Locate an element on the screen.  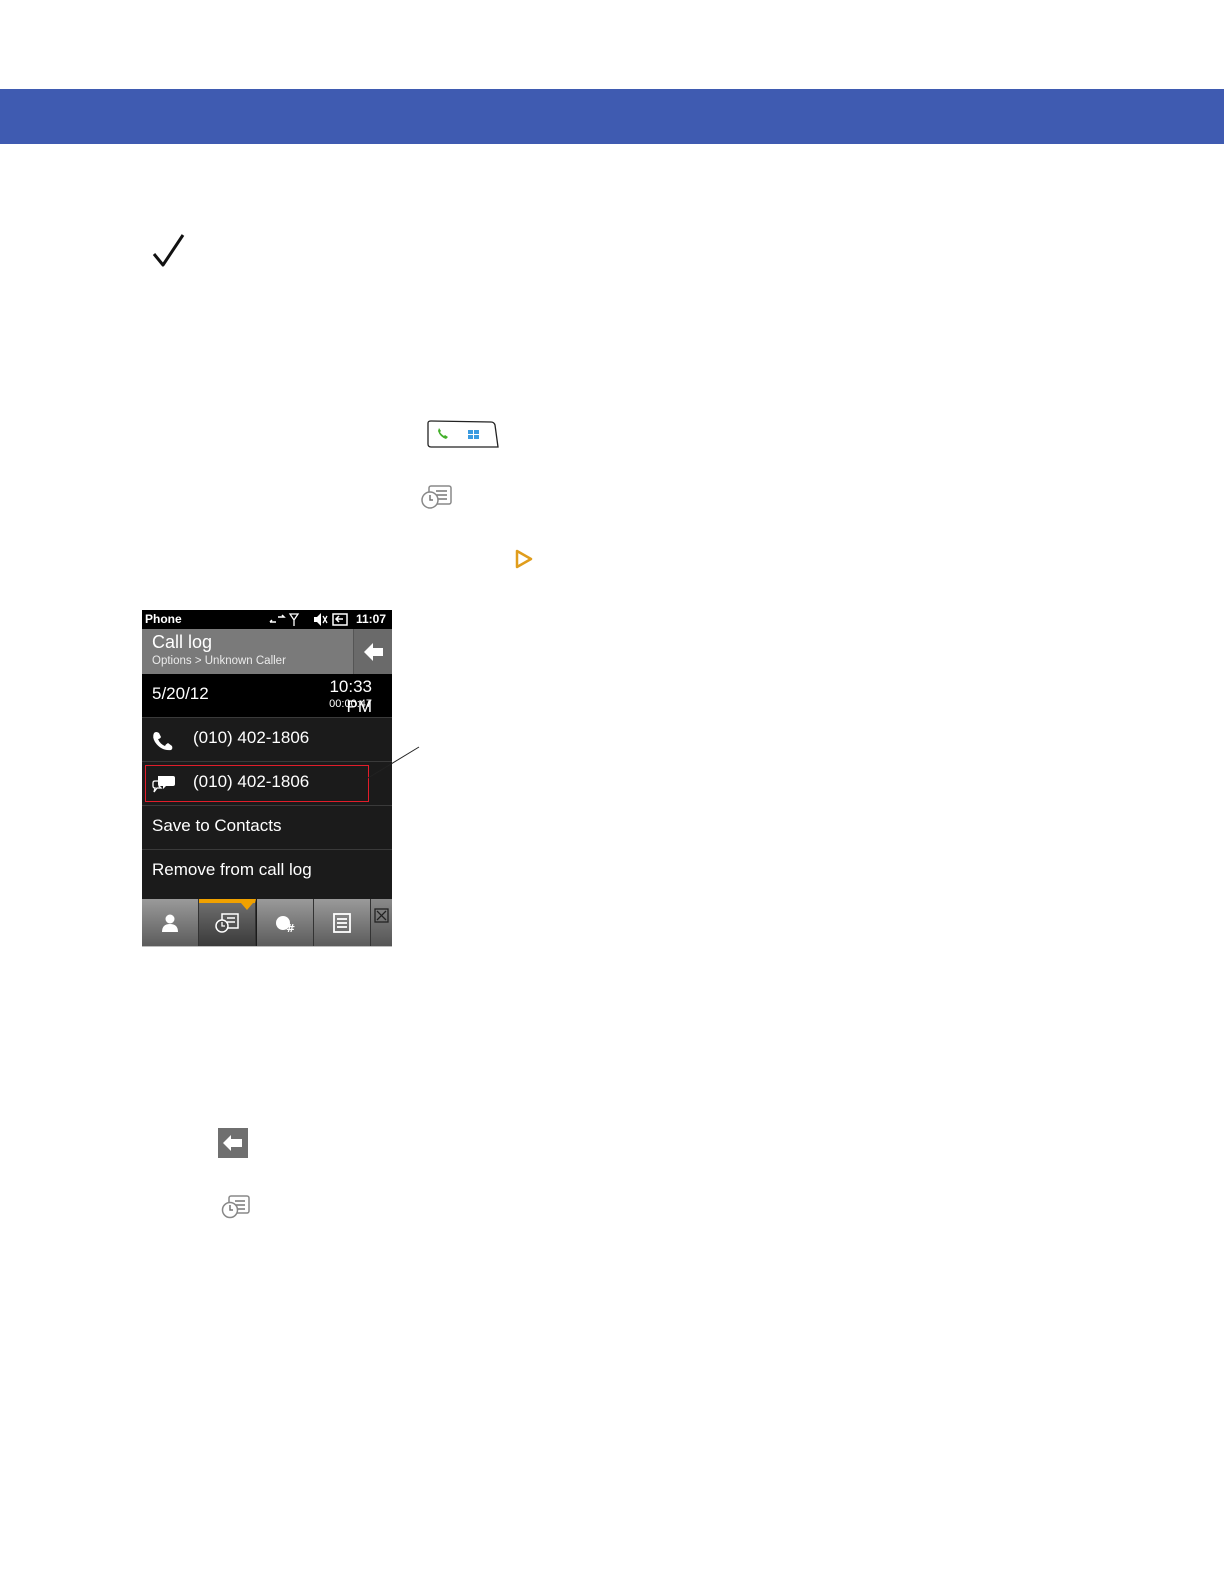
status-icons is located at coordinates (308, 619).